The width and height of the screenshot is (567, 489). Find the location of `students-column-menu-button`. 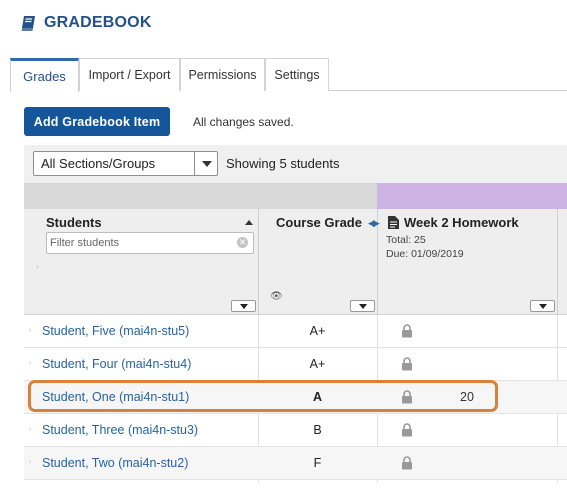

students-column-menu-button is located at coordinates (243, 306).